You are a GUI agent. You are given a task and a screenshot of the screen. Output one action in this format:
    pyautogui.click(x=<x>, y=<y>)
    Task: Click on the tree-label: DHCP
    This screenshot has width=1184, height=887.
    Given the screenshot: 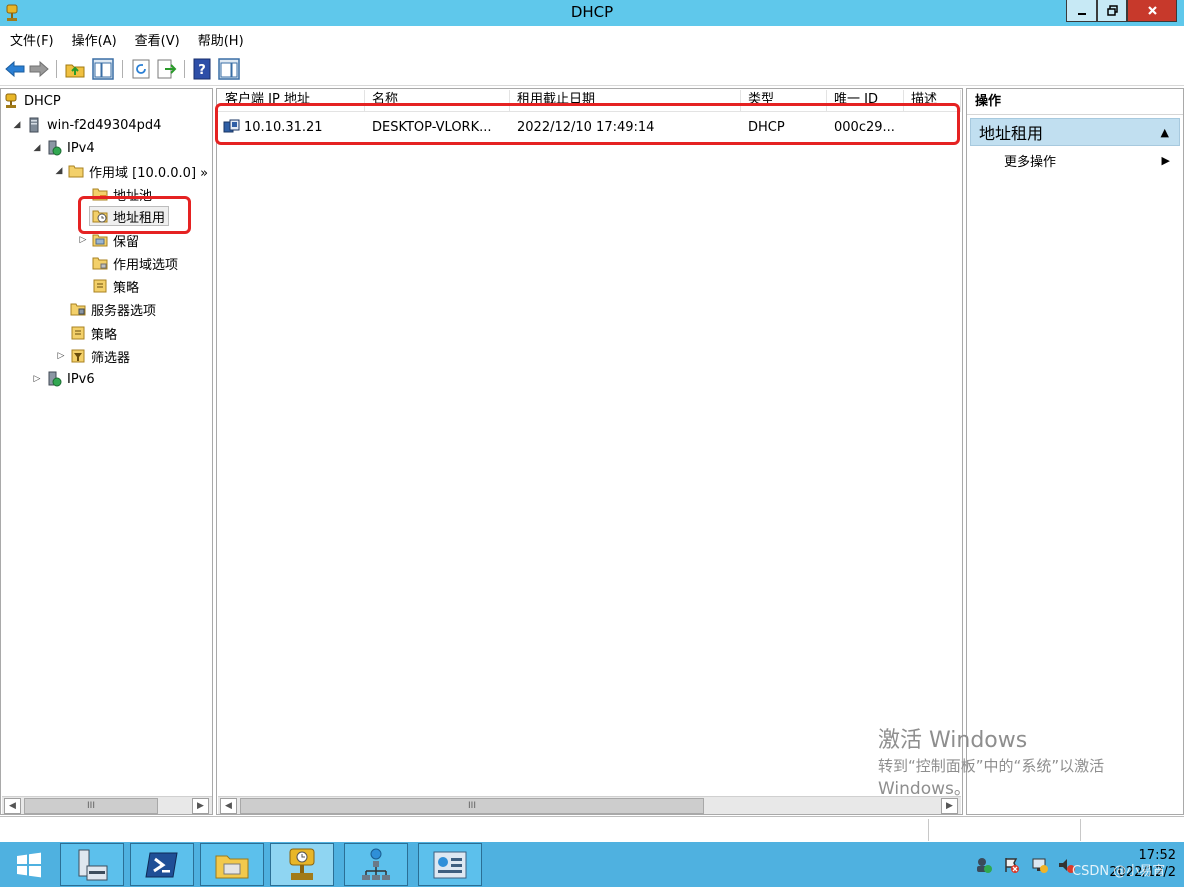 What is the action you would take?
    pyautogui.click(x=42, y=101)
    